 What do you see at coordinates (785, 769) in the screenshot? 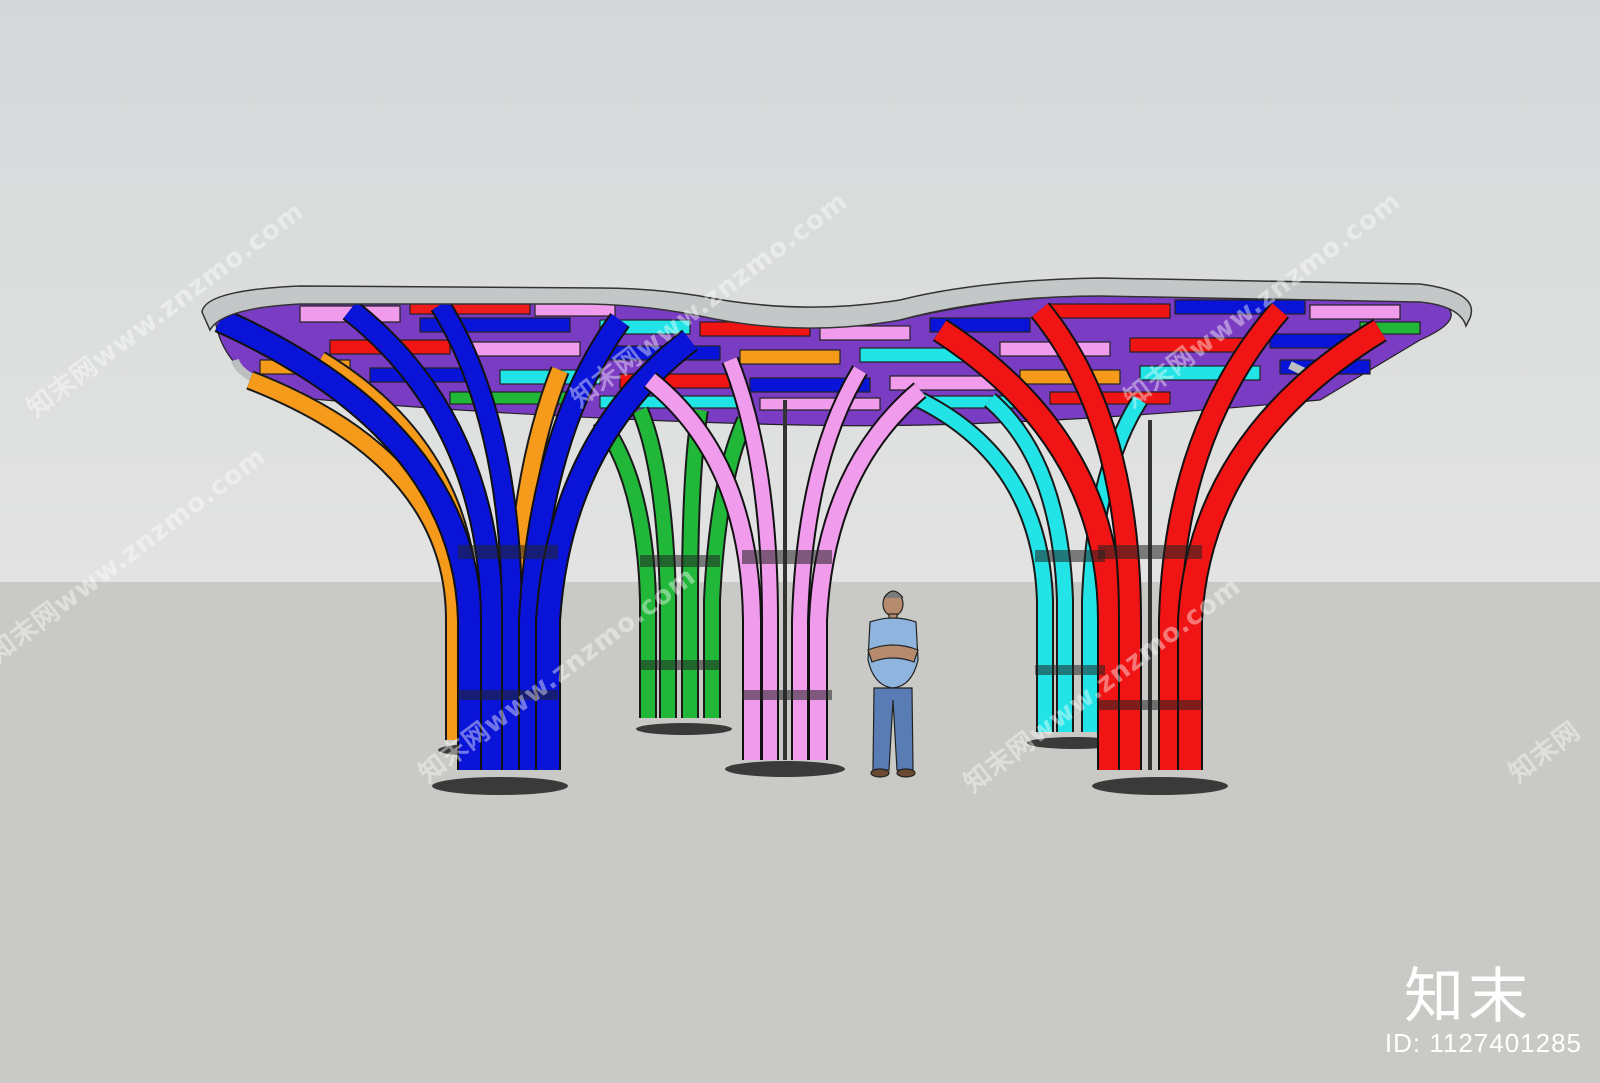
I see `base-pink` at bounding box center [785, 769].